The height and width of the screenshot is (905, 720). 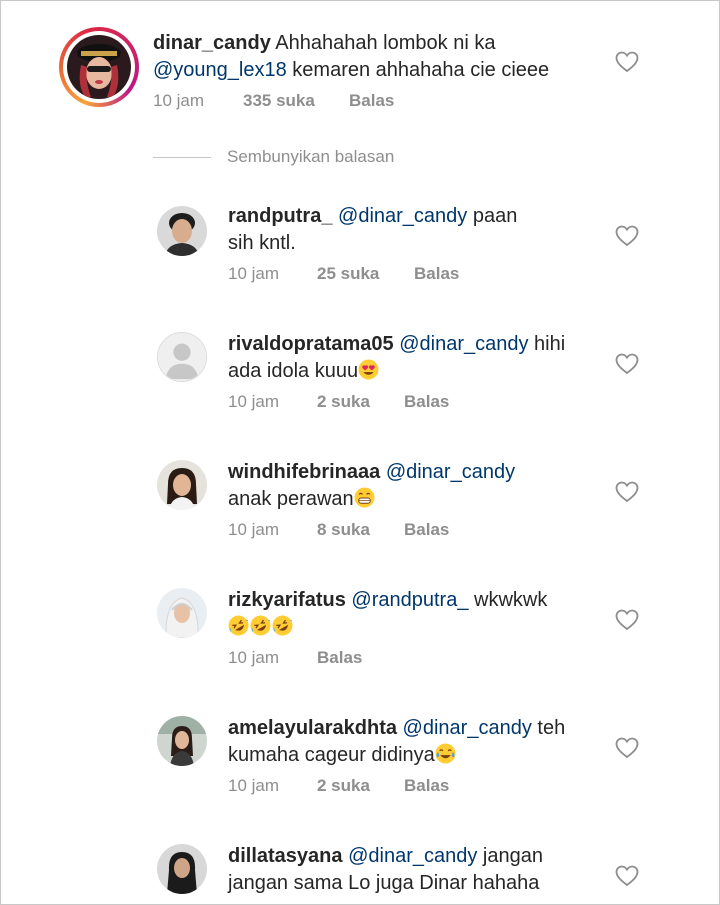 I want to click on mention-link: @young_lex18, so click(x=220, y=70).